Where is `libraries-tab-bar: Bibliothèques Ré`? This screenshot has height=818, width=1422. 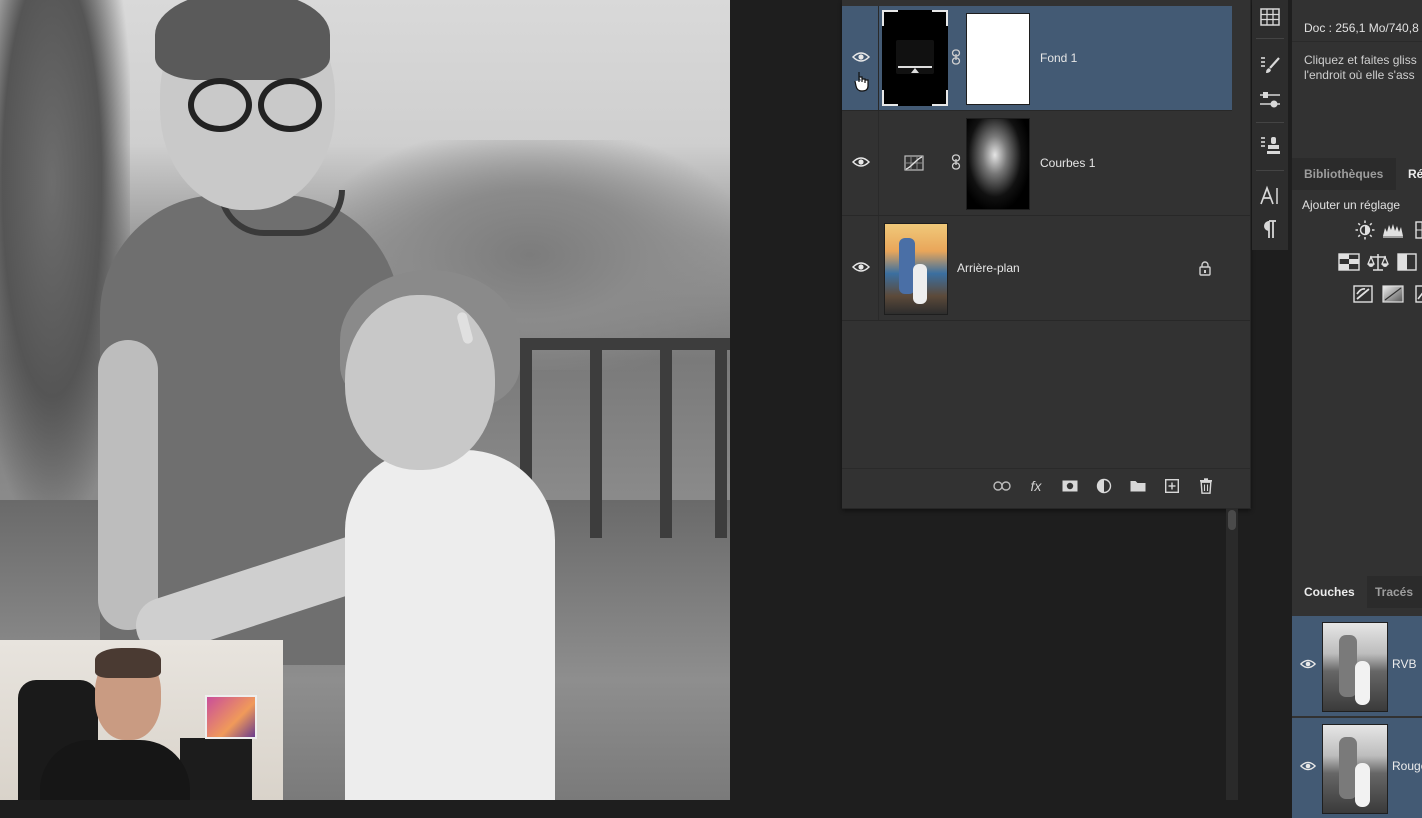
libraries-tab-bar: Bibliothèques Ré is located at coordinates (1357, 174).